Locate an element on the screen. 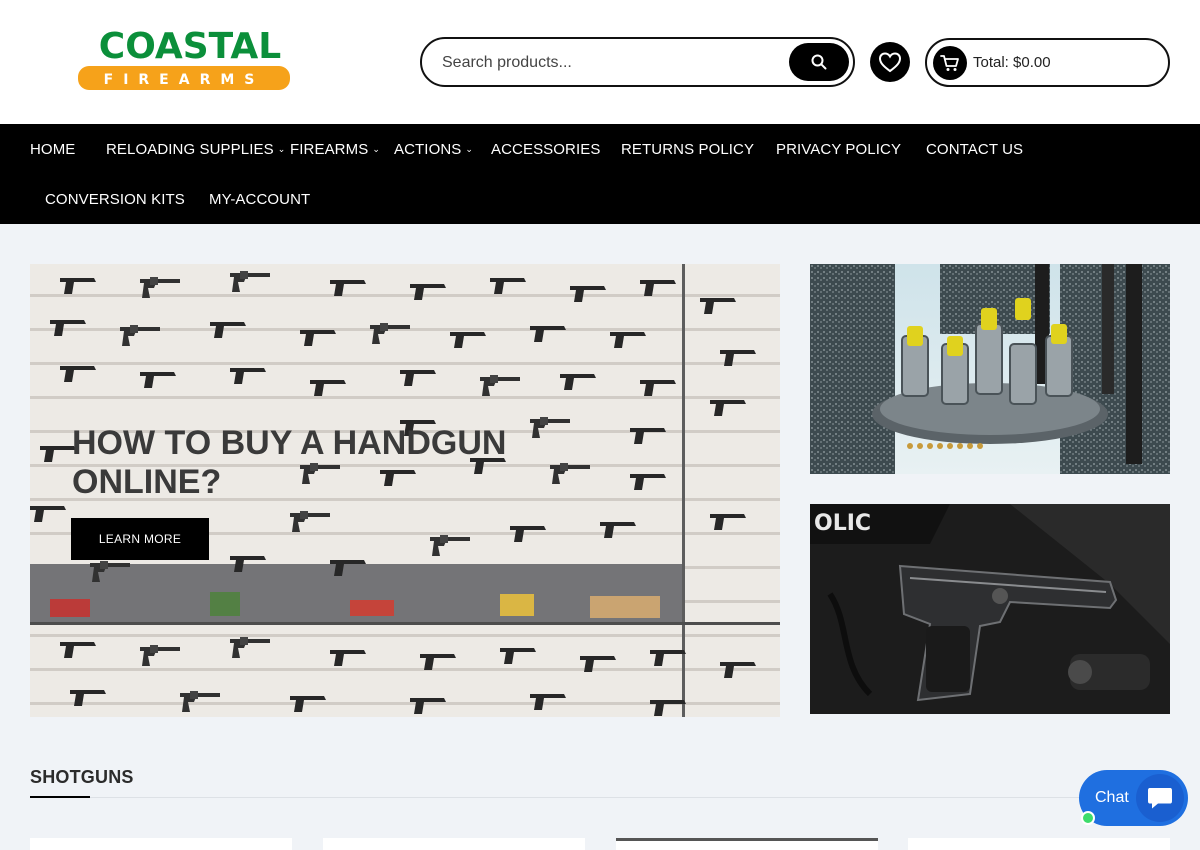 The width and height of the screenshot is (1200, 850). logo-subword: FIREARMS is located at coordinates (184, 80).